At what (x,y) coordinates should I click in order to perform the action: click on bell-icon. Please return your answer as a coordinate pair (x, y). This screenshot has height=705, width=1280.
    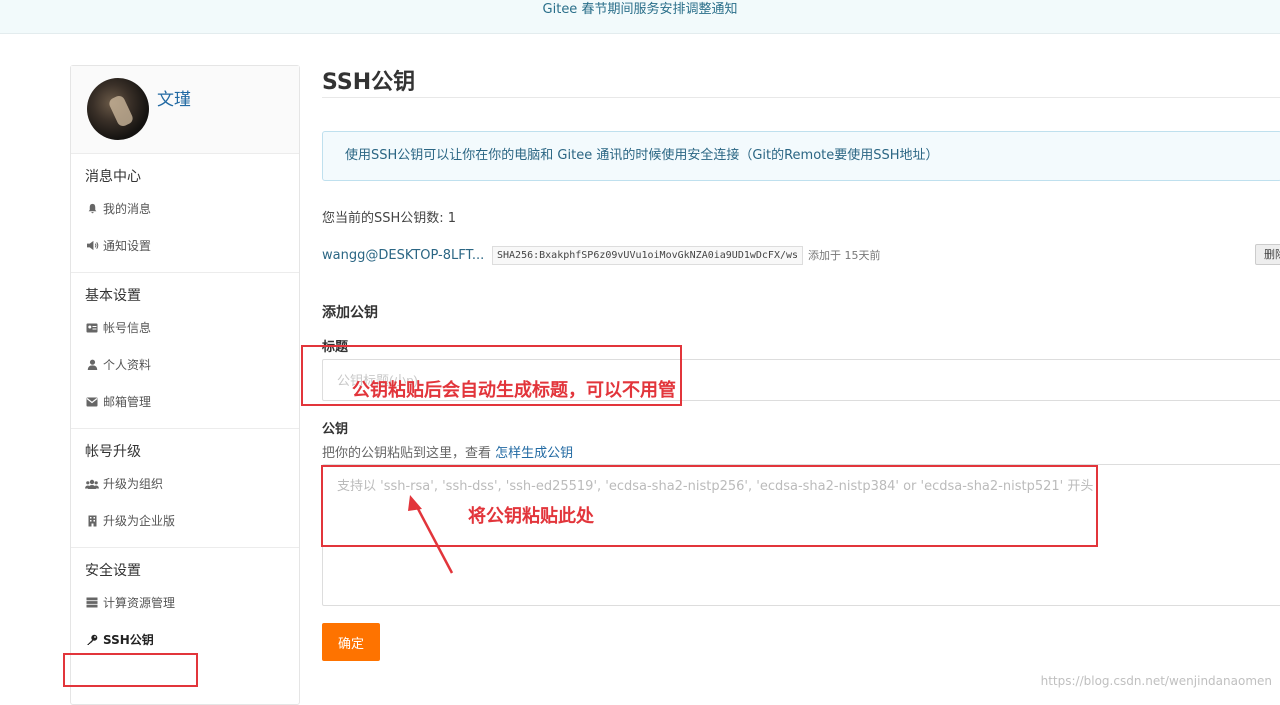
    Looking at the image, I should click on (92, 209).